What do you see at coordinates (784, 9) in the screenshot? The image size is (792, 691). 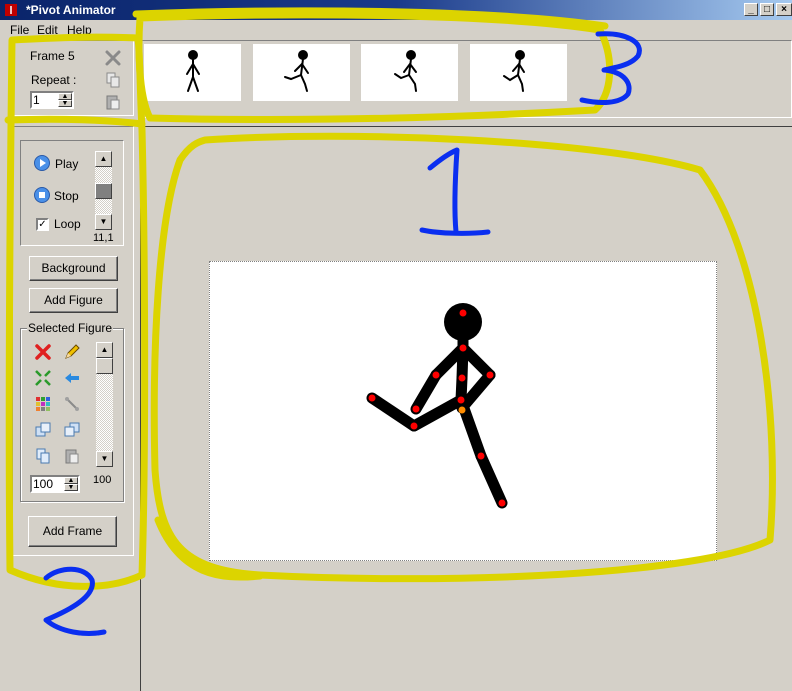 I see `close-button: ×` at bounding box center [784, 9].